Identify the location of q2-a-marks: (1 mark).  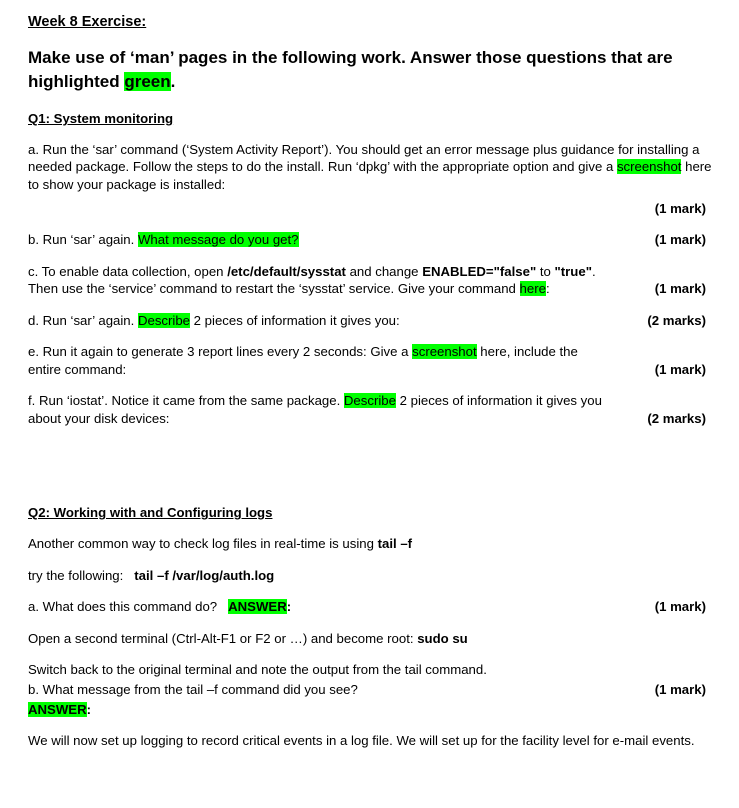
(680, 607).